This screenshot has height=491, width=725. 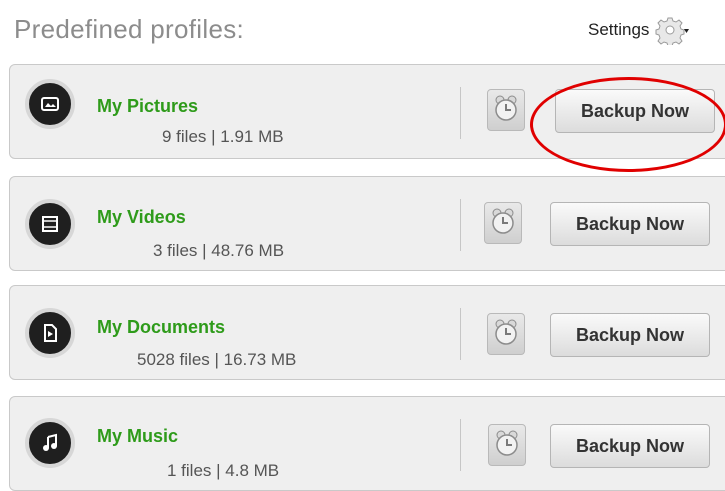 I want to click on music-note-icon, so click(x=50, y=443).